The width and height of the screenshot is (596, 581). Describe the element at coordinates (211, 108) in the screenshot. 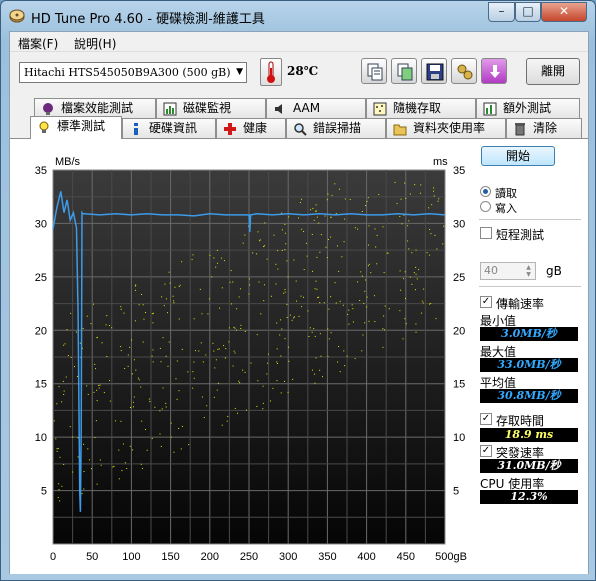

I see `tab-disk-monitor: 磁碟監視` at that location.